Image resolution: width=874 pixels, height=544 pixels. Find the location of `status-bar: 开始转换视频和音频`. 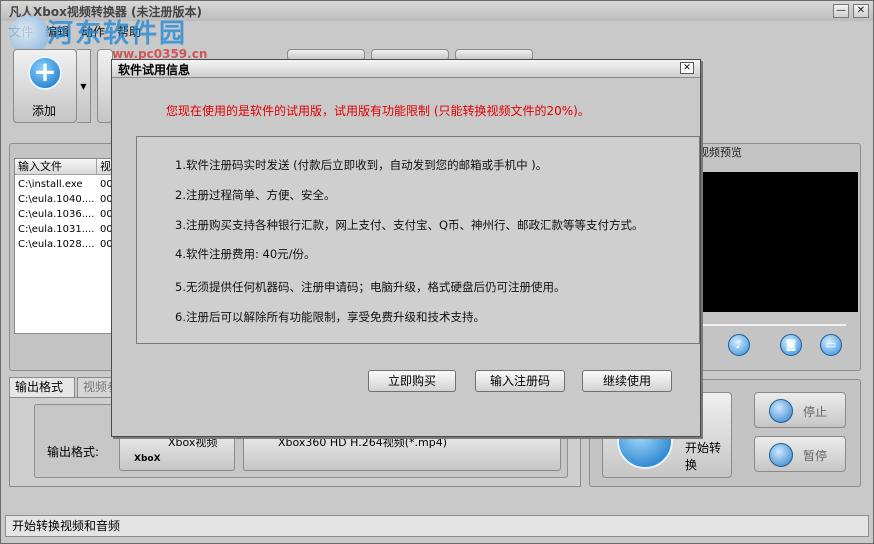

status-bar: 开始转换视频和音频 is located at coordinates (437, 526).